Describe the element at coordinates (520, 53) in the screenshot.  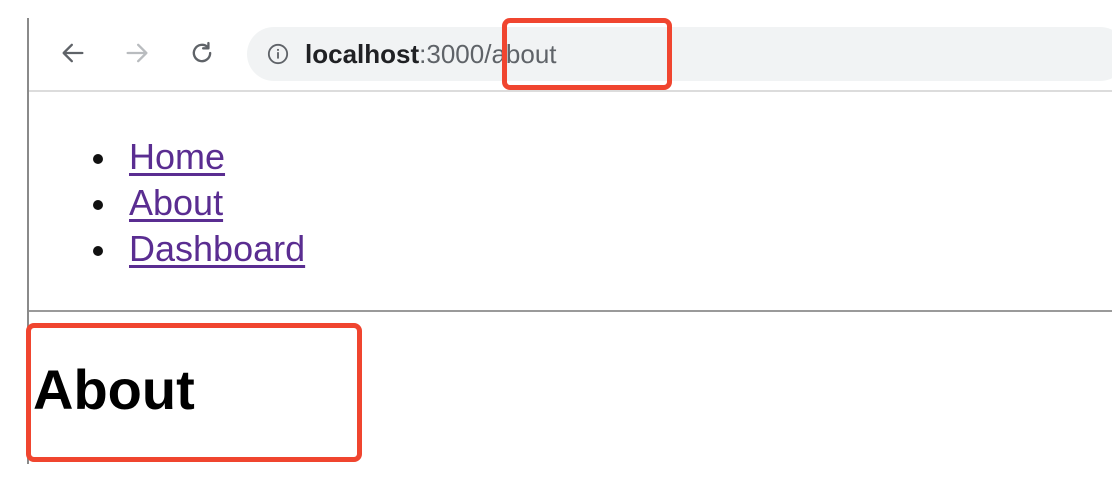
I see `url-path: /about` at that location.